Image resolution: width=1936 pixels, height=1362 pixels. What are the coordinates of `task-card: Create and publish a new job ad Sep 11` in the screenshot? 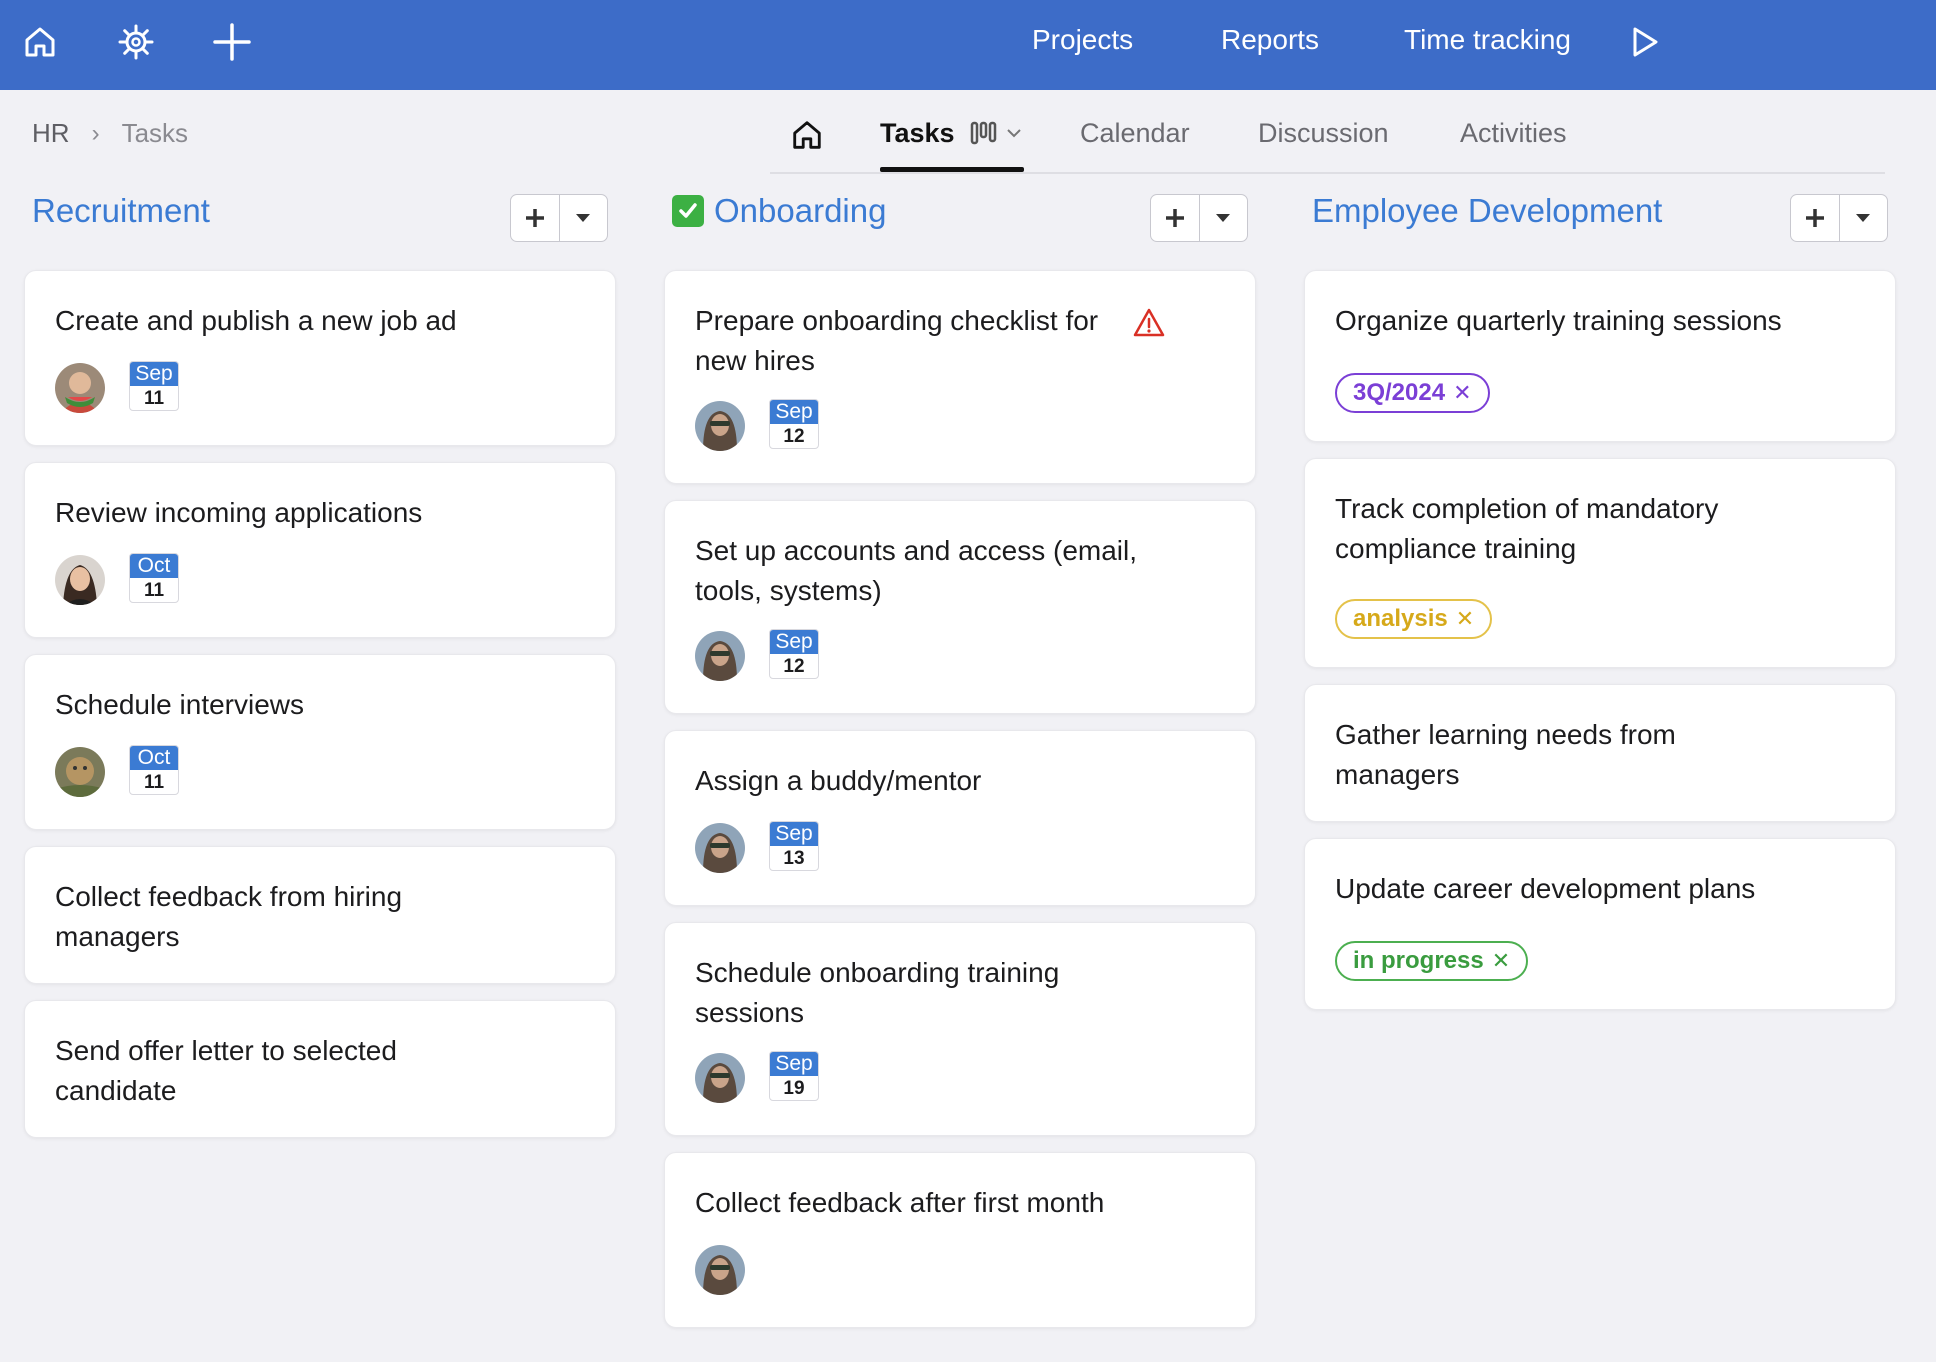 It's located at (320, 358).